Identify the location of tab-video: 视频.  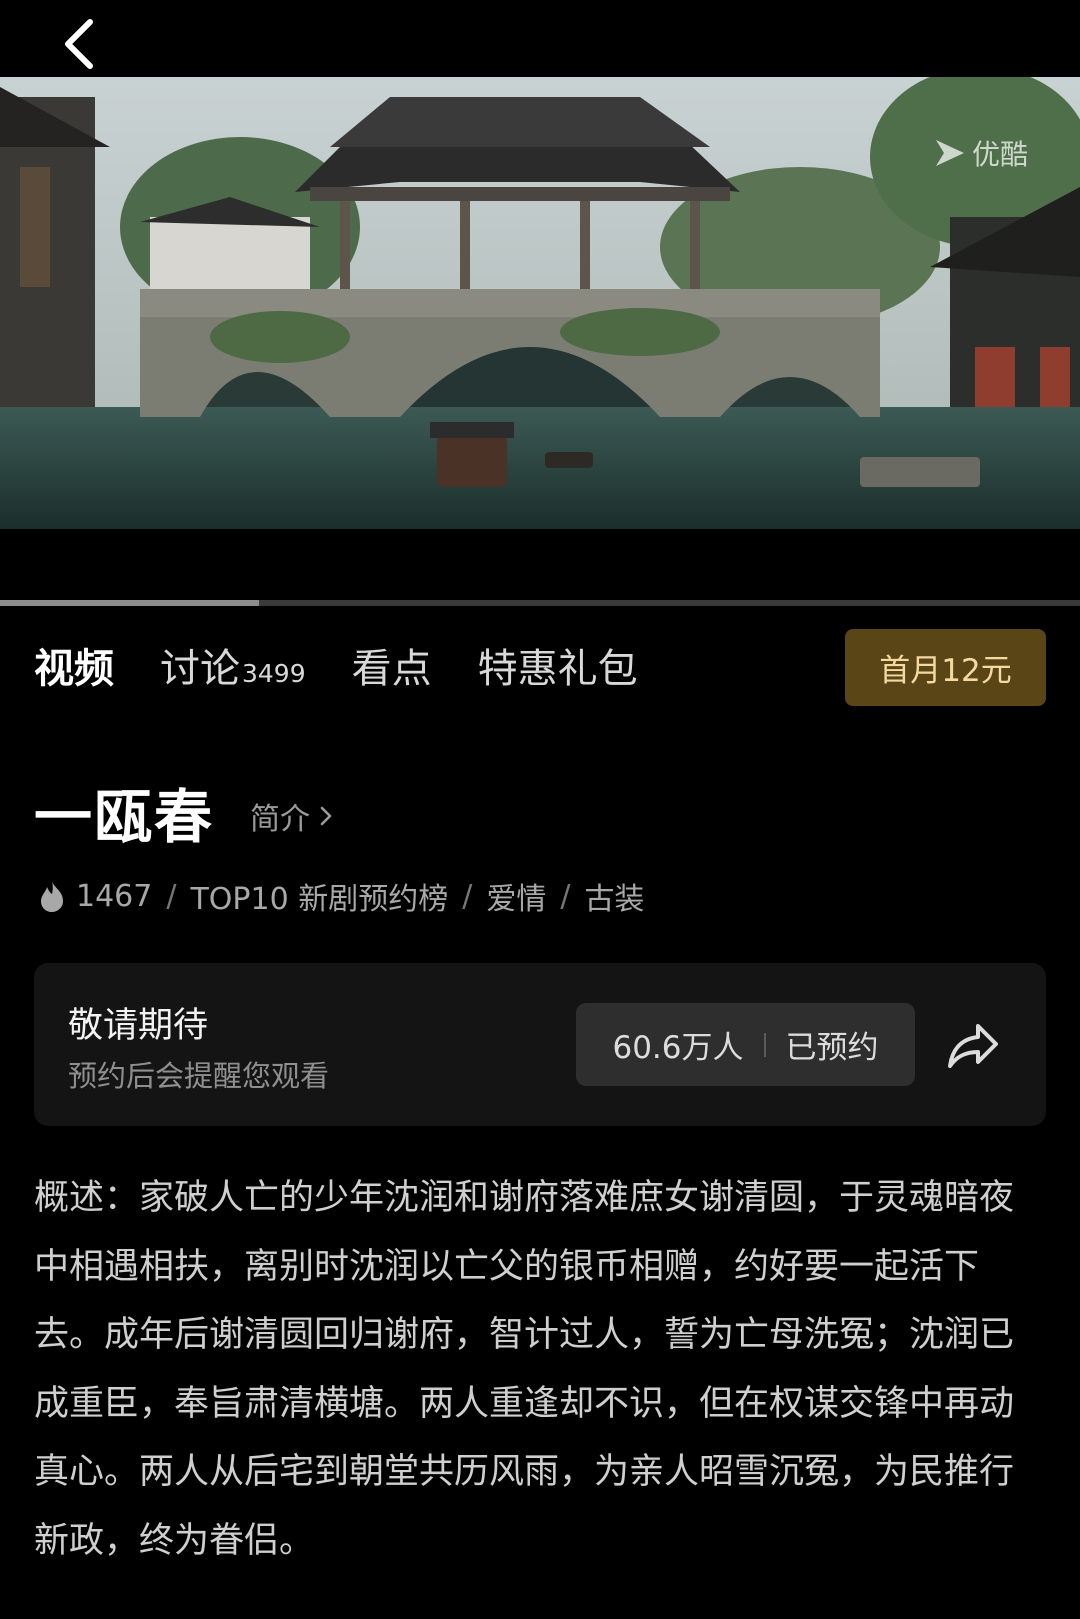
(74, 665).